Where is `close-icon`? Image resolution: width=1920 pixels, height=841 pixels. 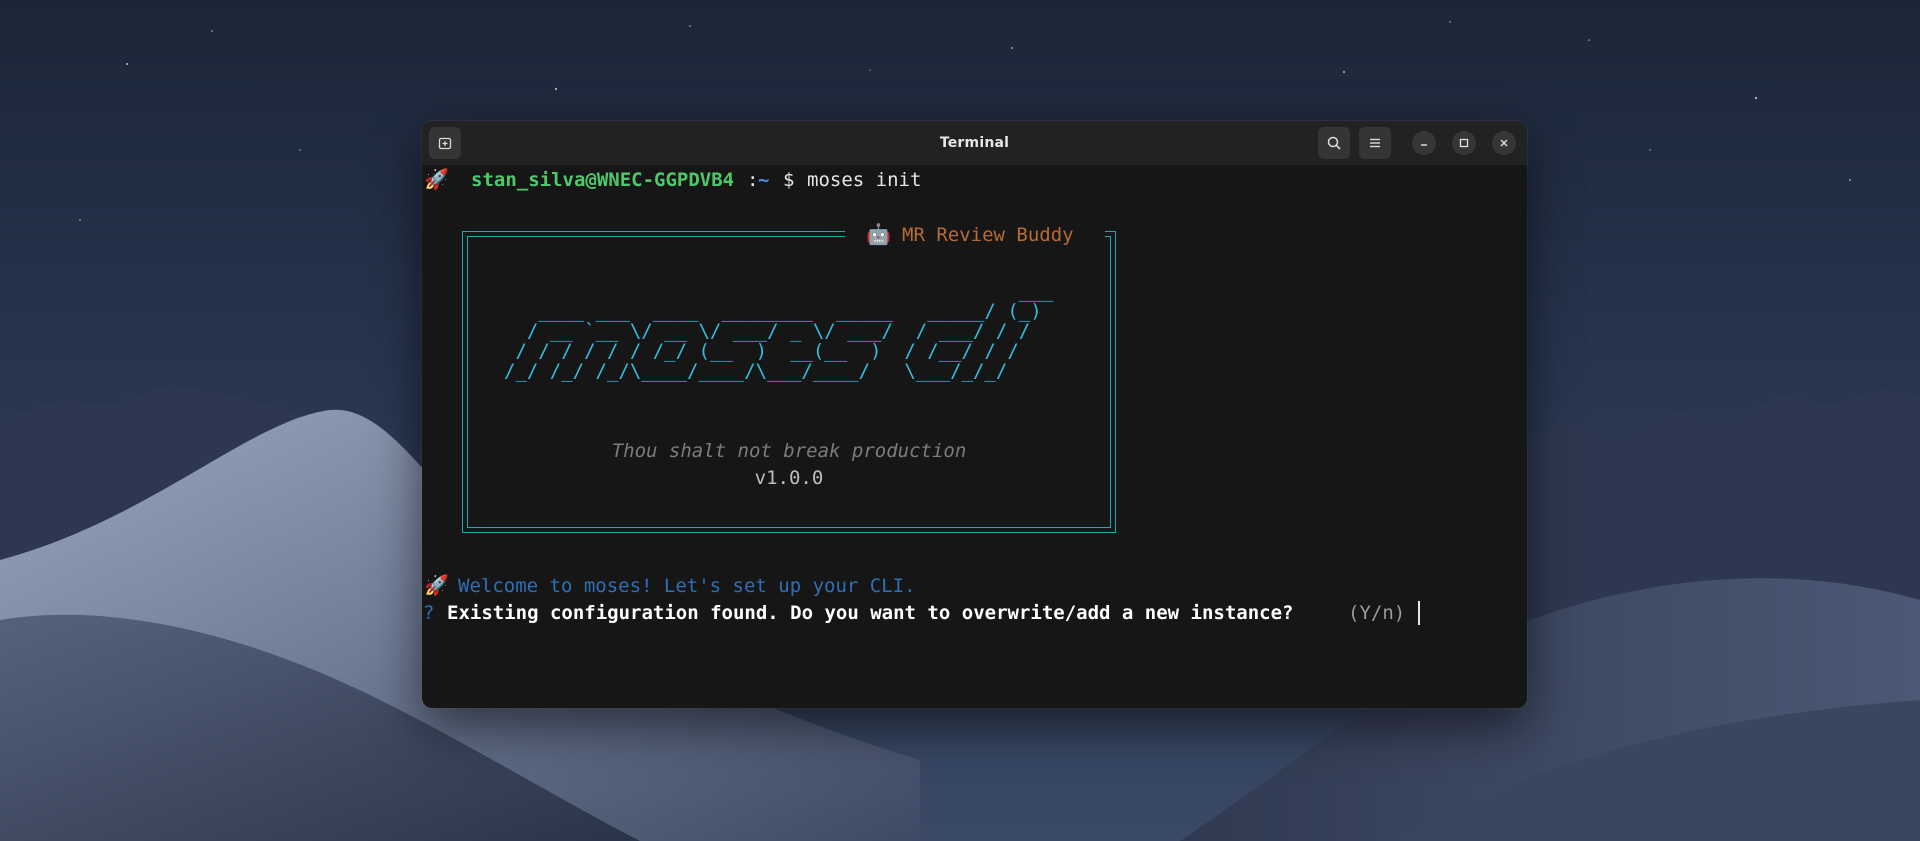
close-icon is located at coordinates (1504, 143).